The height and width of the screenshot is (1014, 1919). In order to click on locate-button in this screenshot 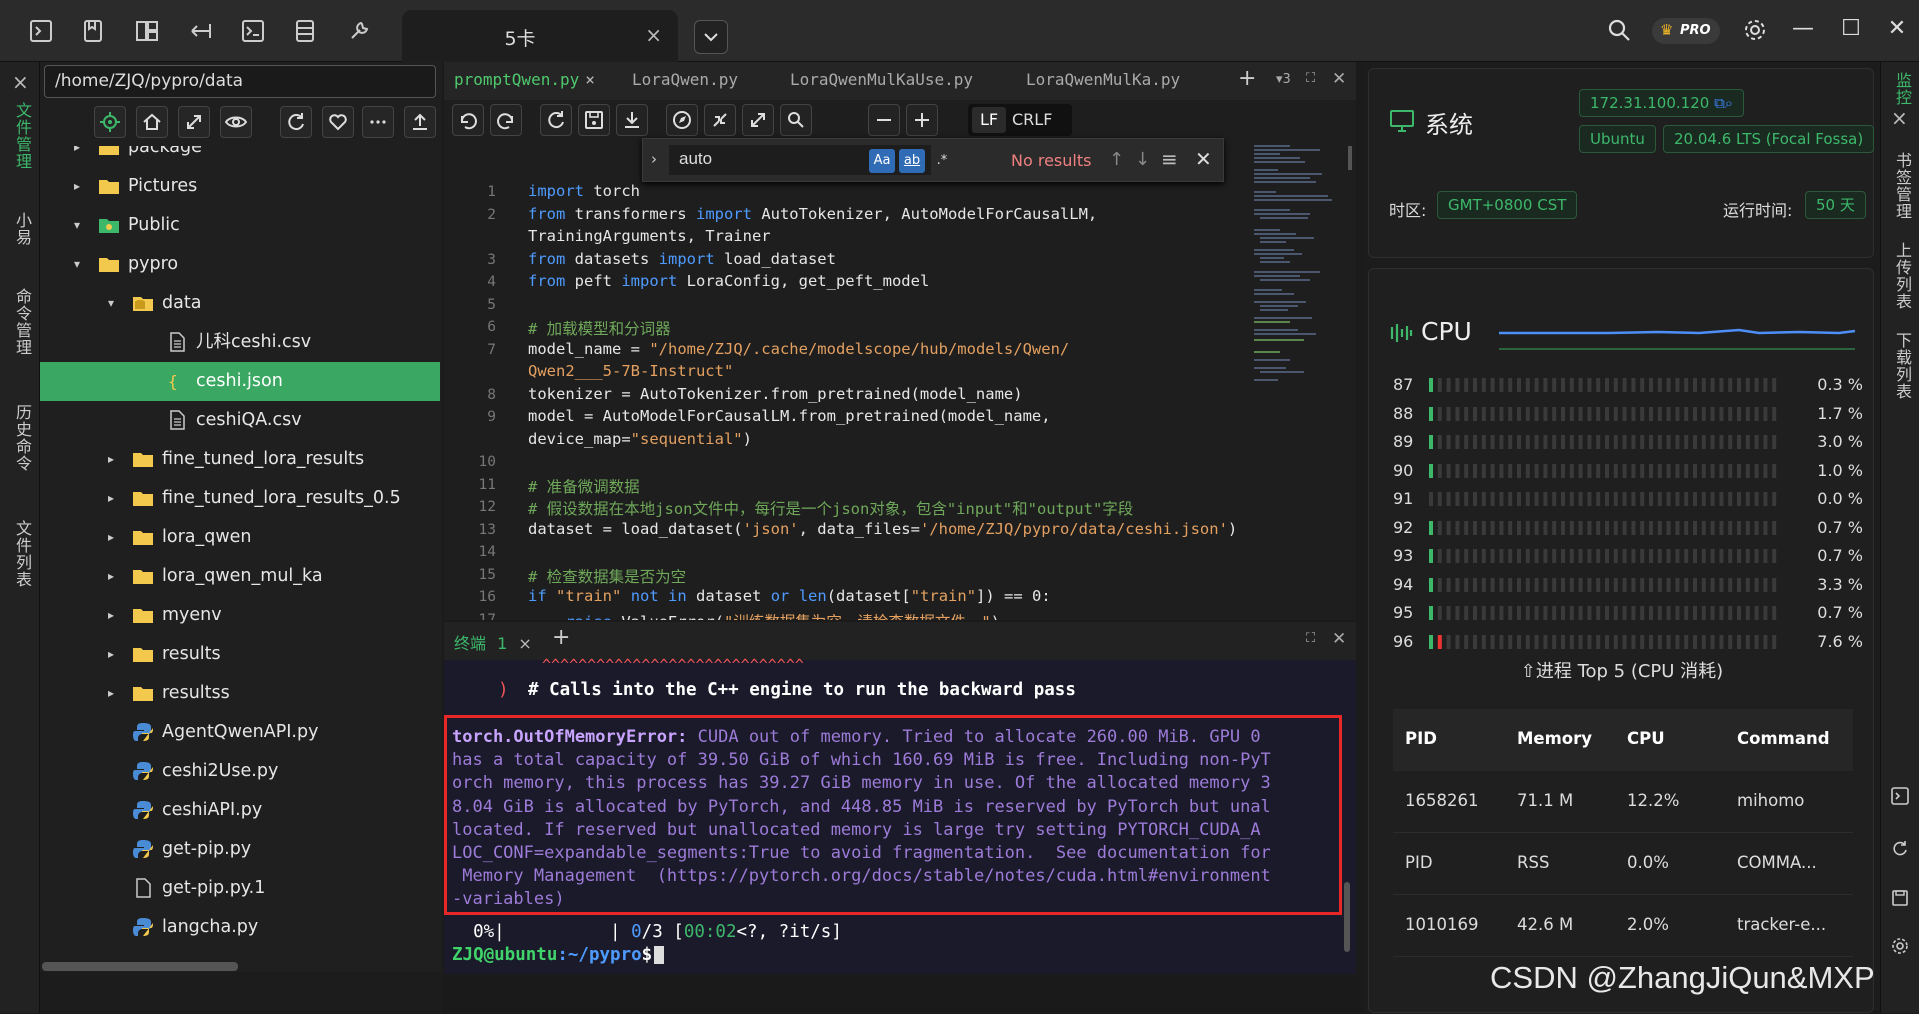, I will do `click(110, 122)`.